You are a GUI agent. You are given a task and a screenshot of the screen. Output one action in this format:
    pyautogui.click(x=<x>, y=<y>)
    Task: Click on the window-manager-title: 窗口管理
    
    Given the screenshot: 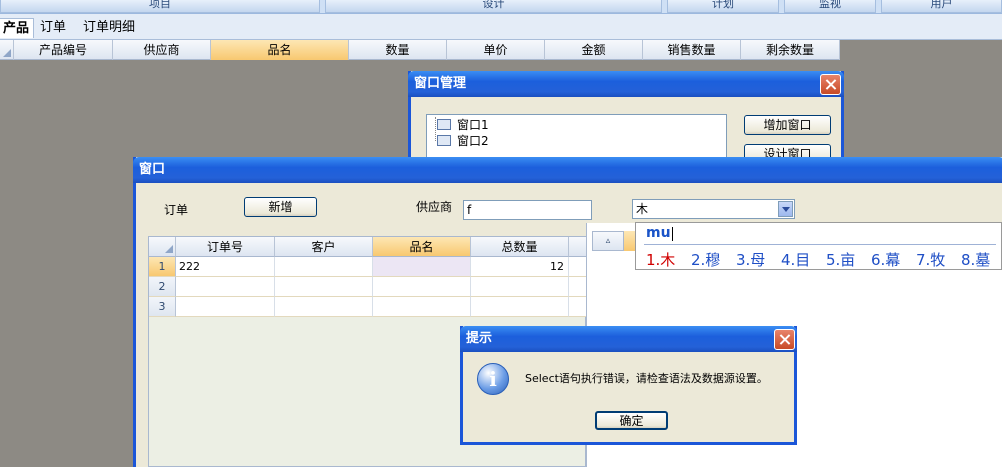 What is the action you would take?
    pyautogui.click(x=626, y=84)
    